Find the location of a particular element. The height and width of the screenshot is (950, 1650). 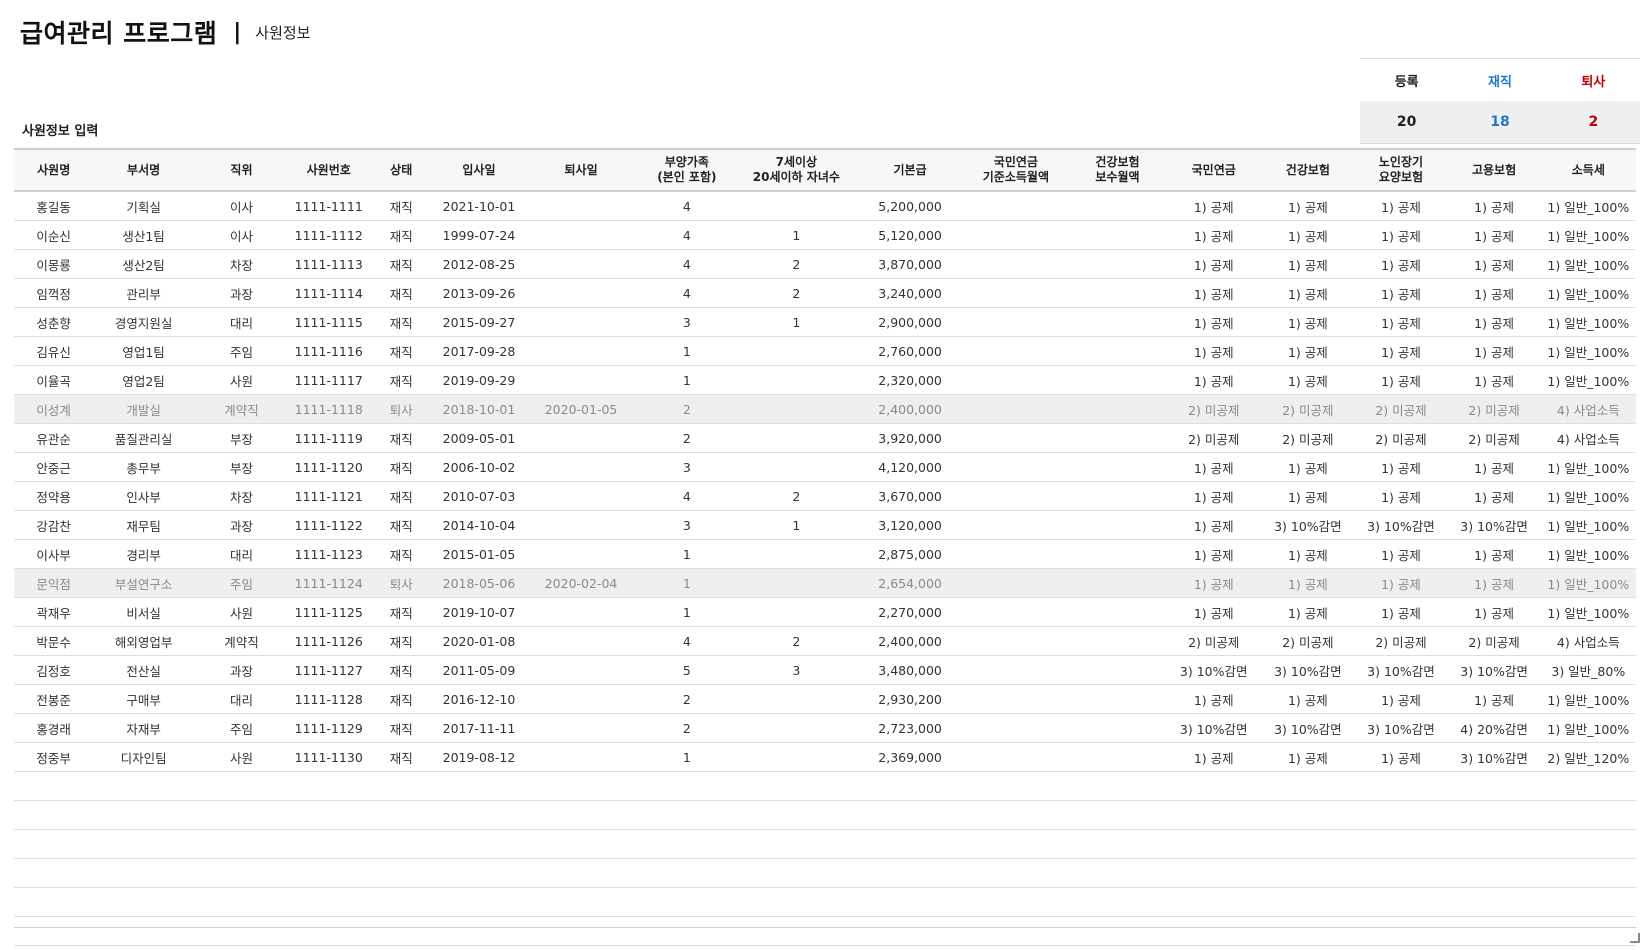

table-cell: 1111-1112 is located at coordinates (329, 235).